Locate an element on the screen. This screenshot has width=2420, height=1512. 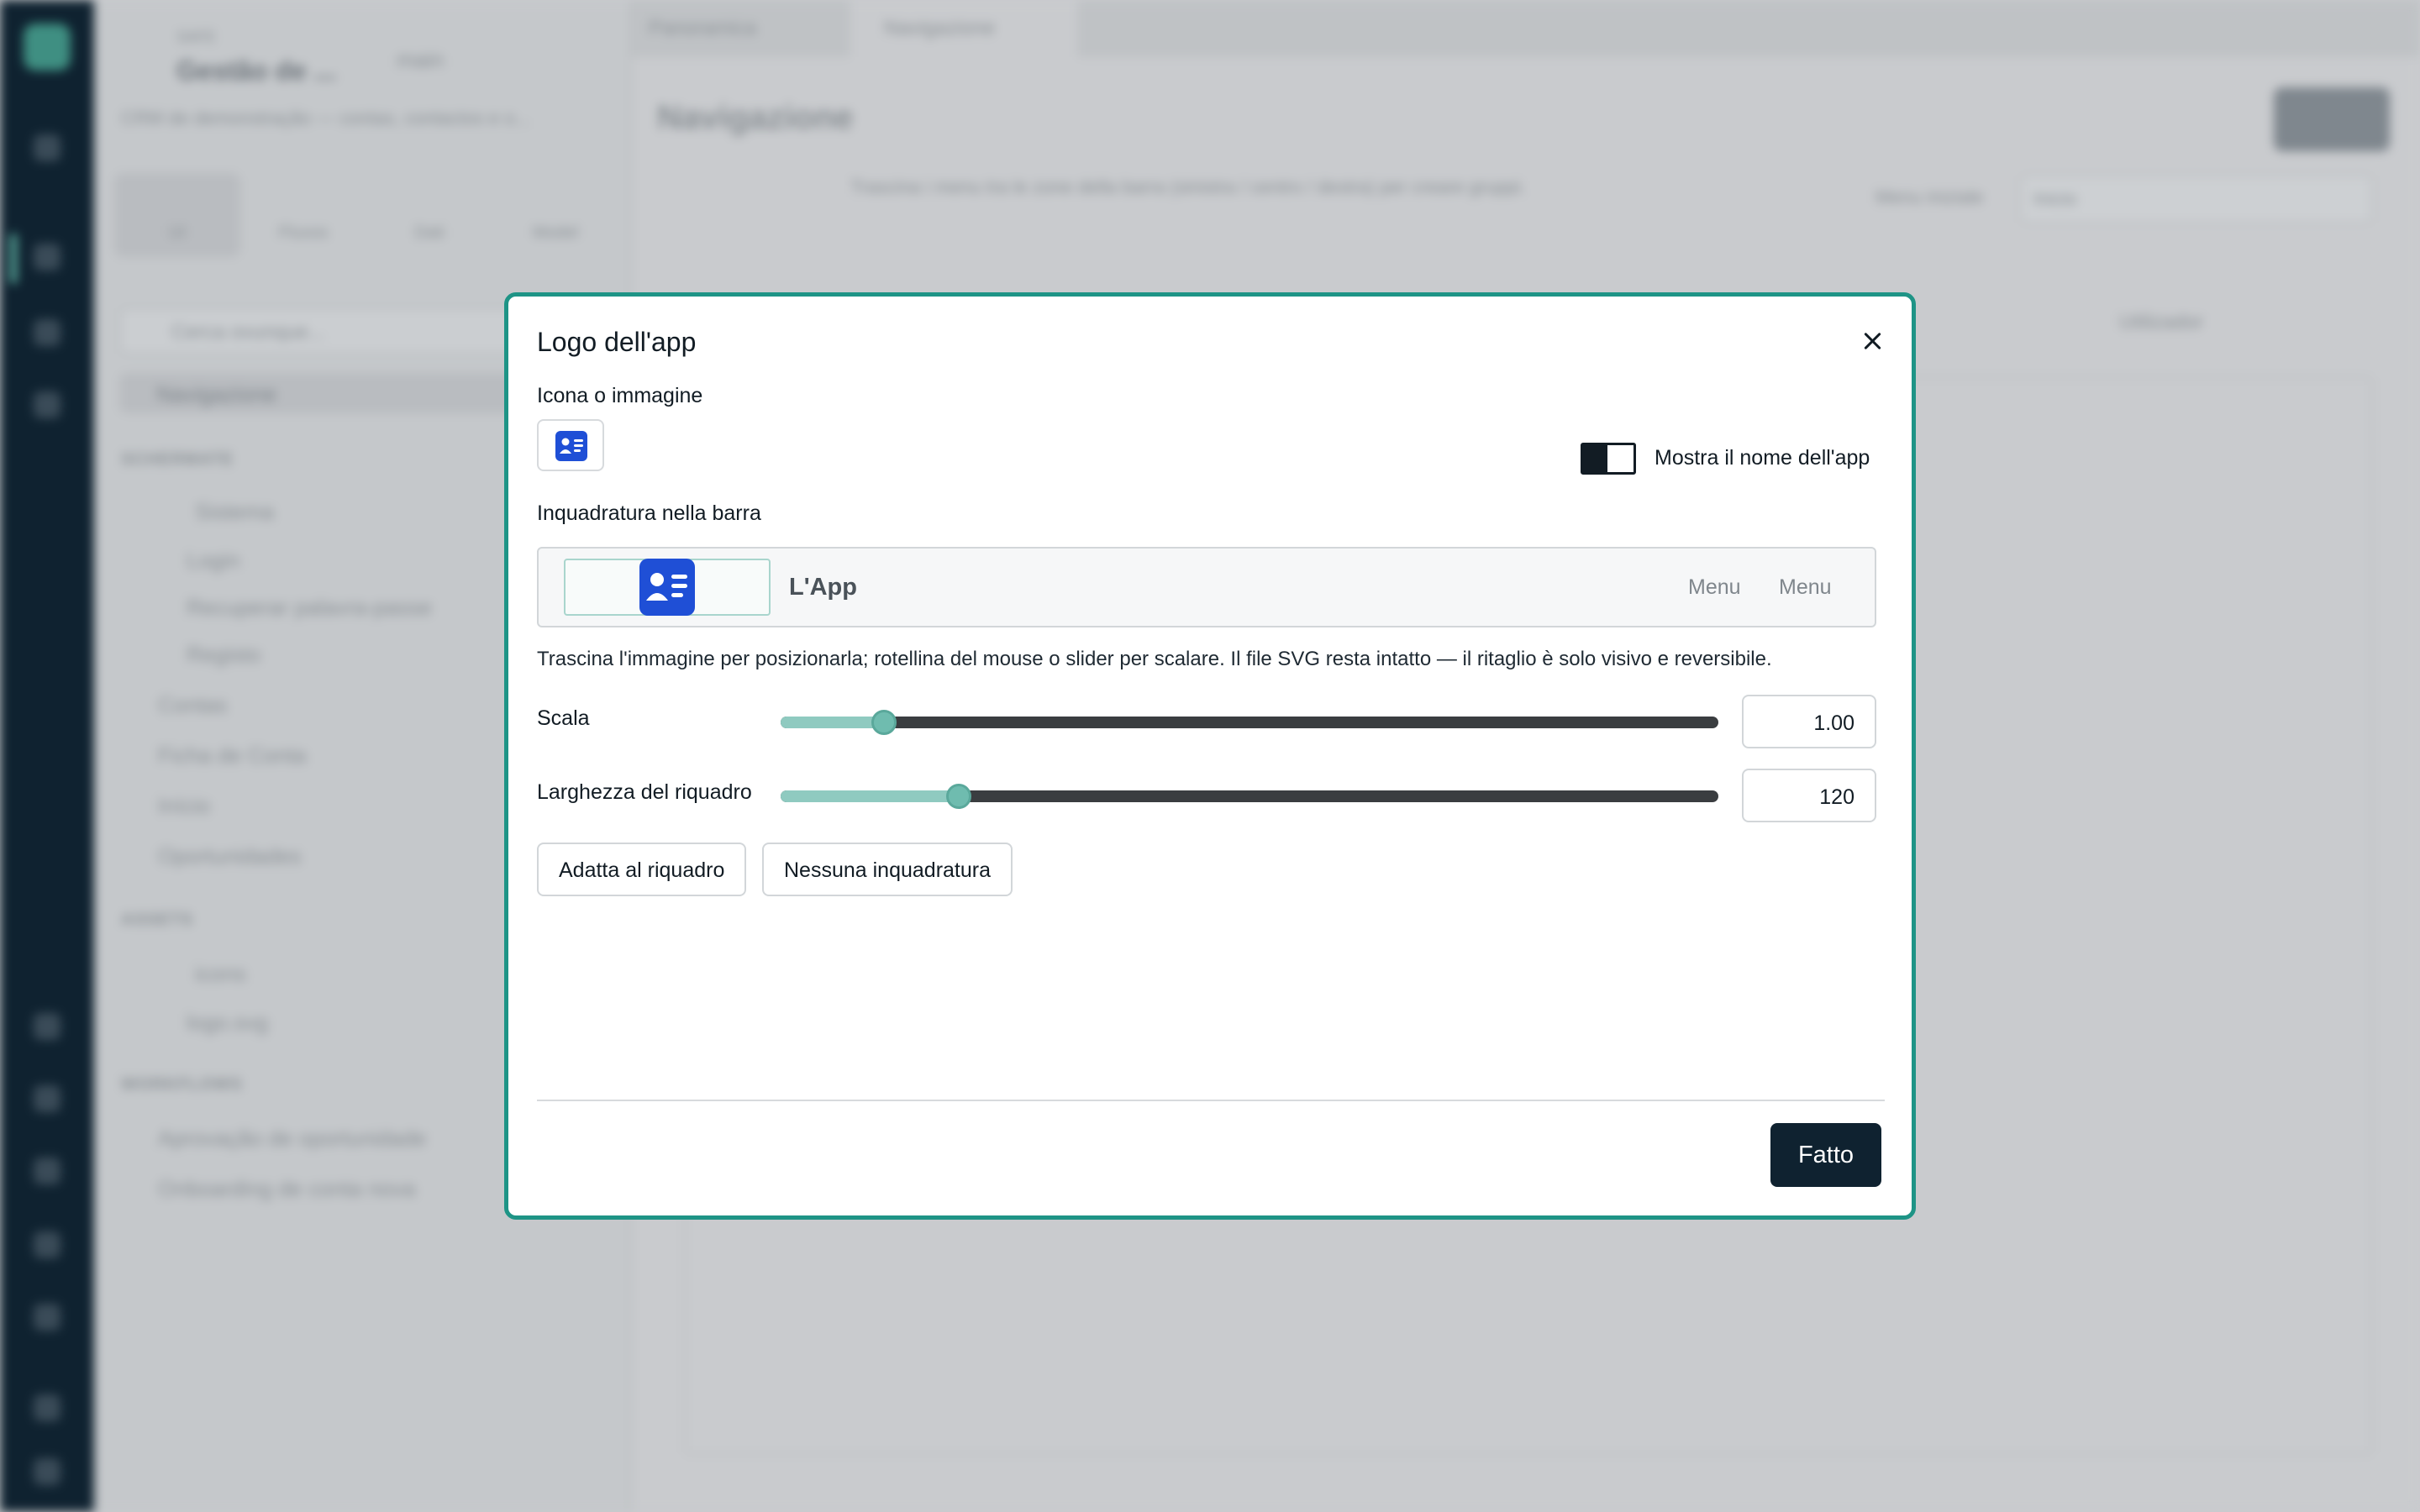
scale-input: 1.00 is located at coordinates (1809, 721).